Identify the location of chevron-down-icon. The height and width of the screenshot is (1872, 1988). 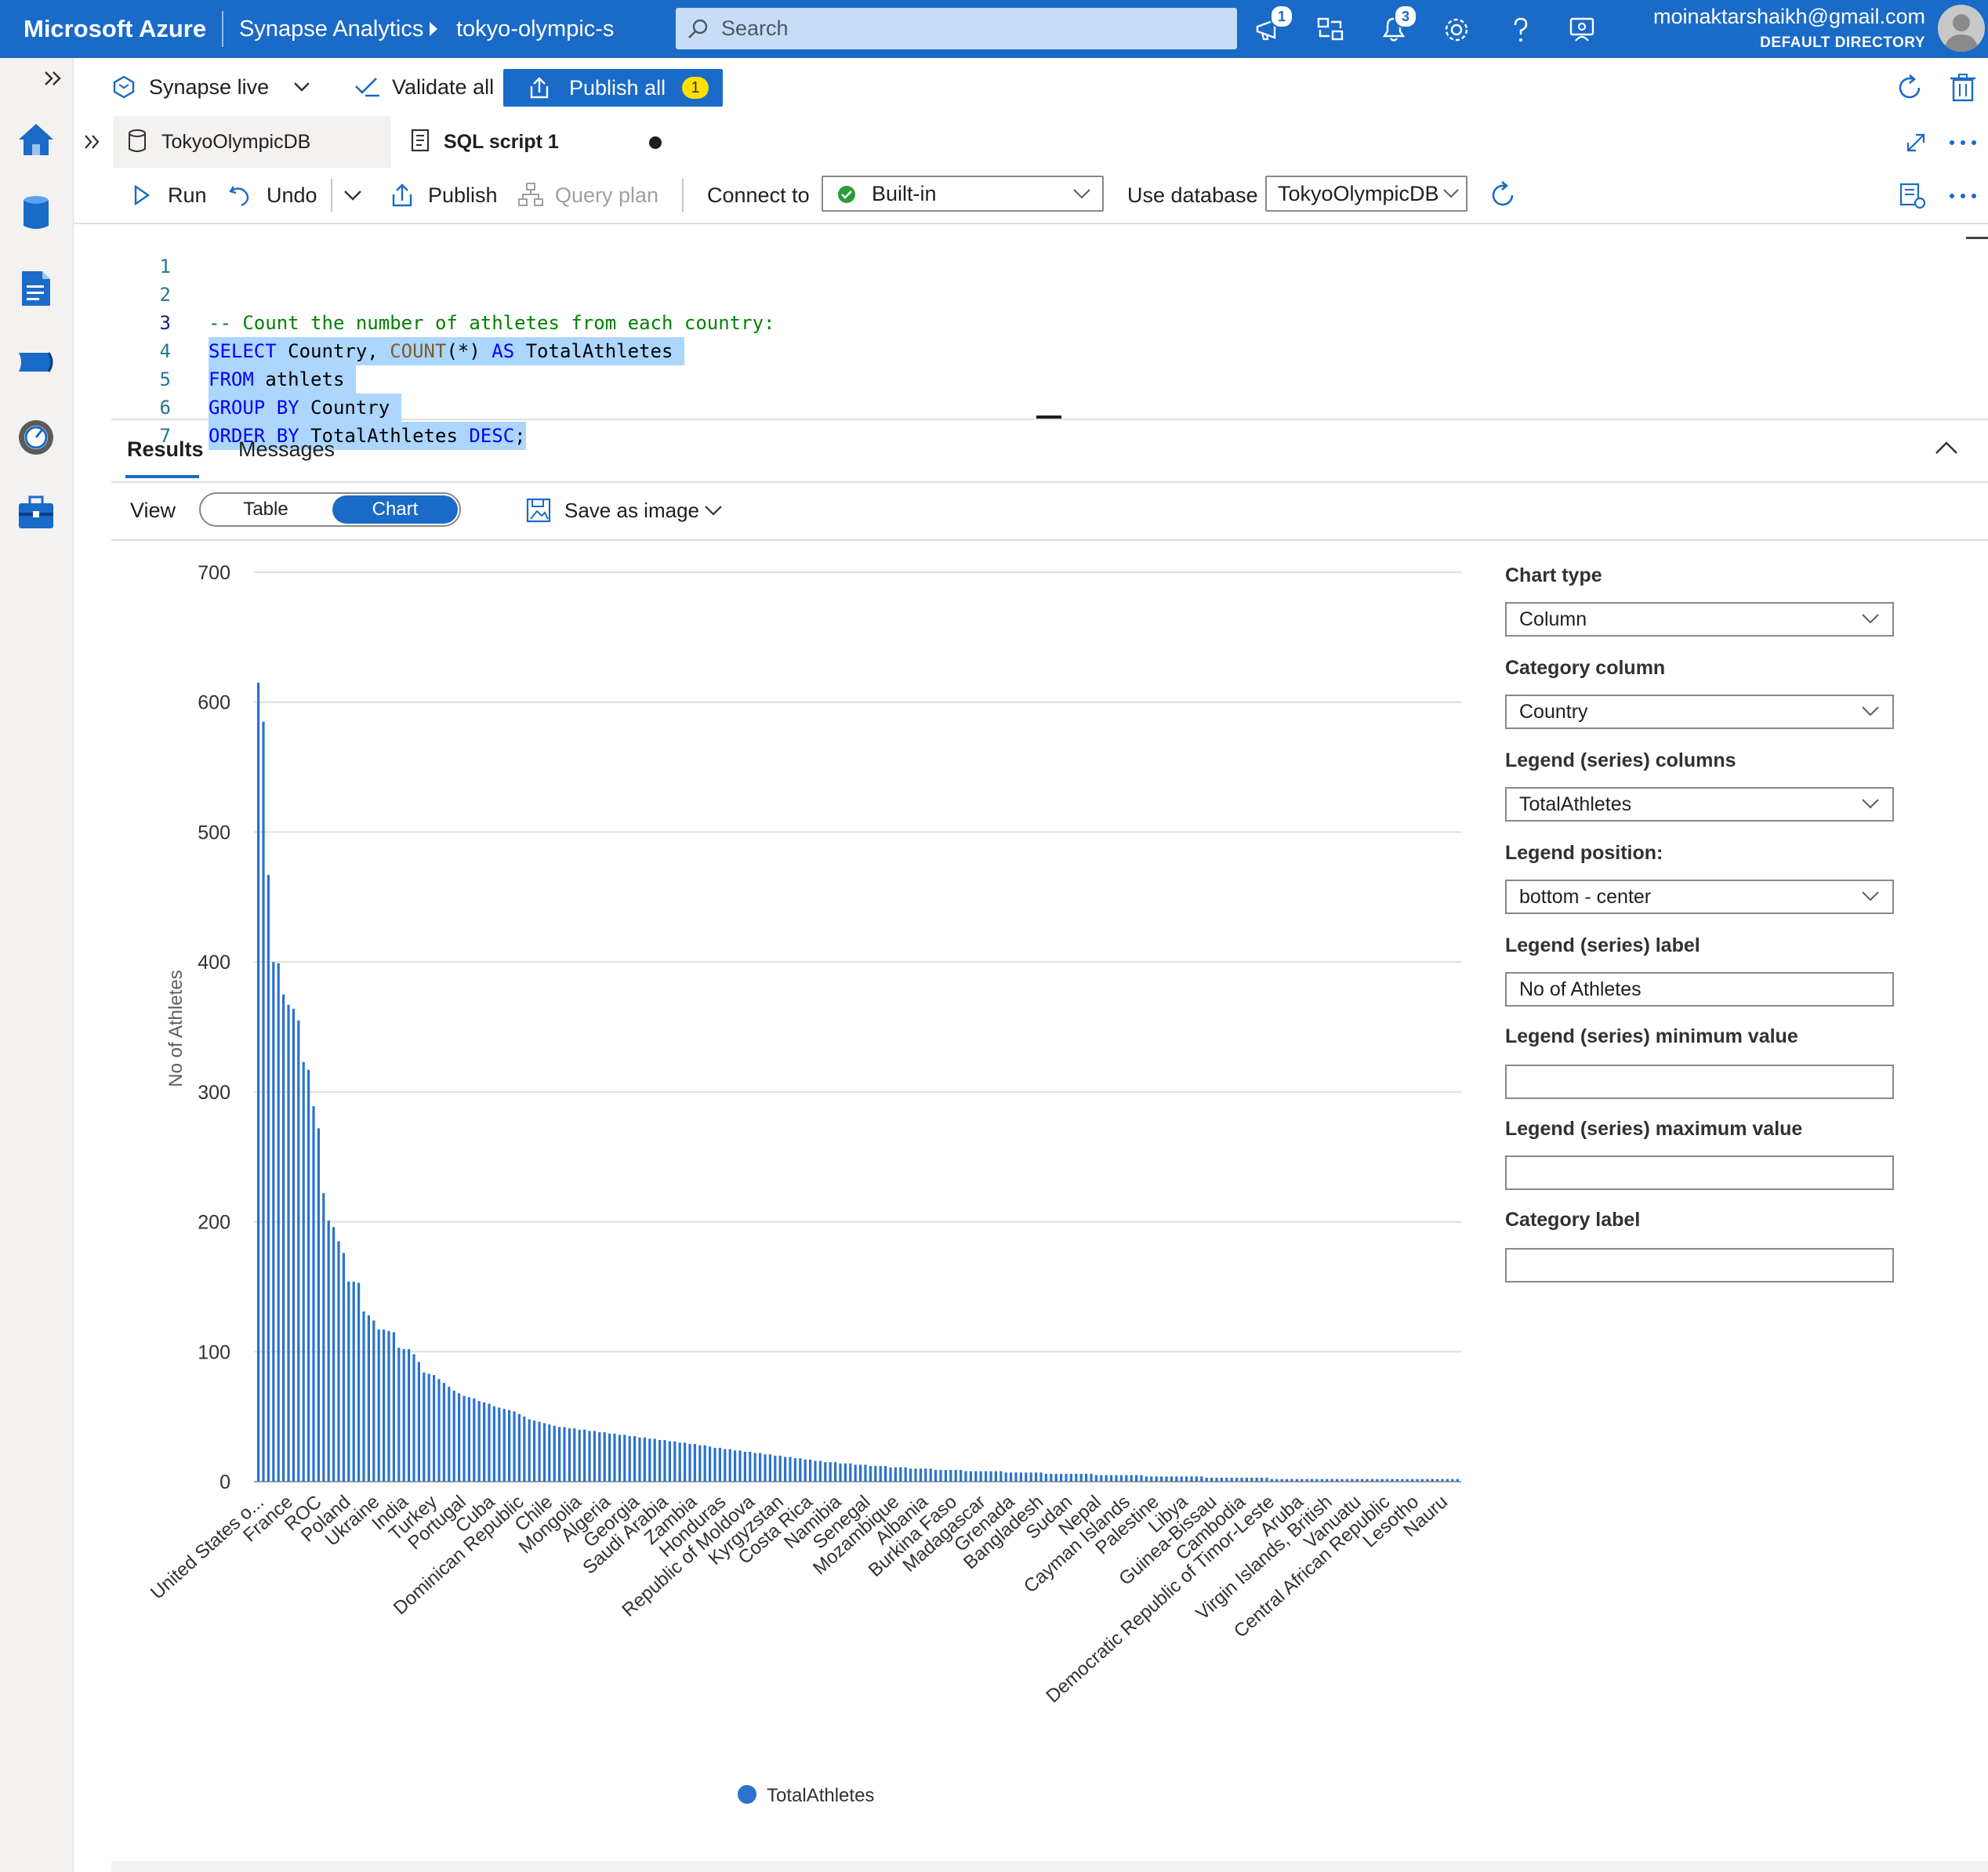
(301, 87).